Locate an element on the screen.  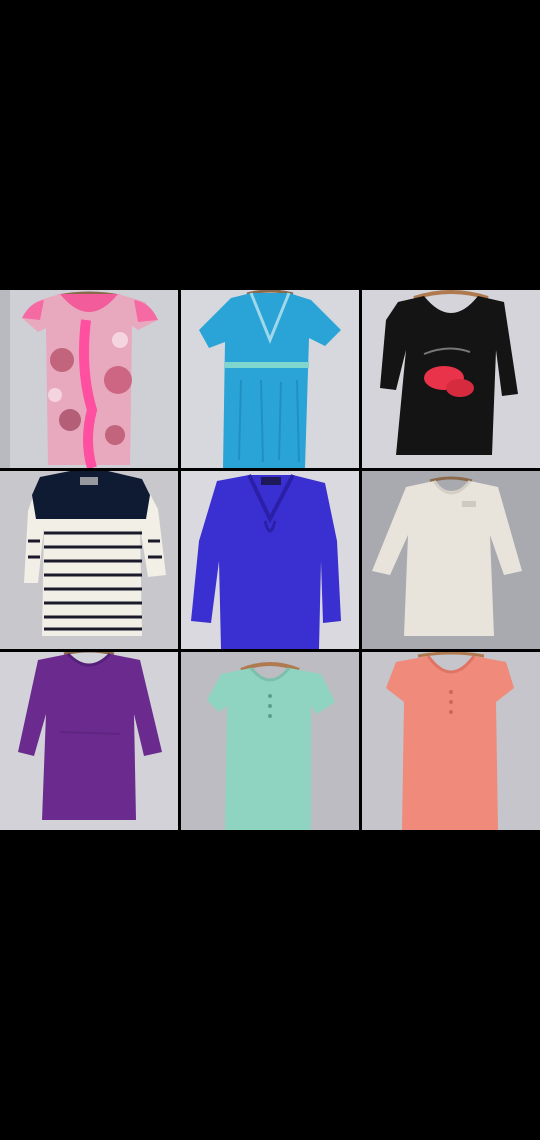
turquoise-top-image is located at coordinates (270, 379).